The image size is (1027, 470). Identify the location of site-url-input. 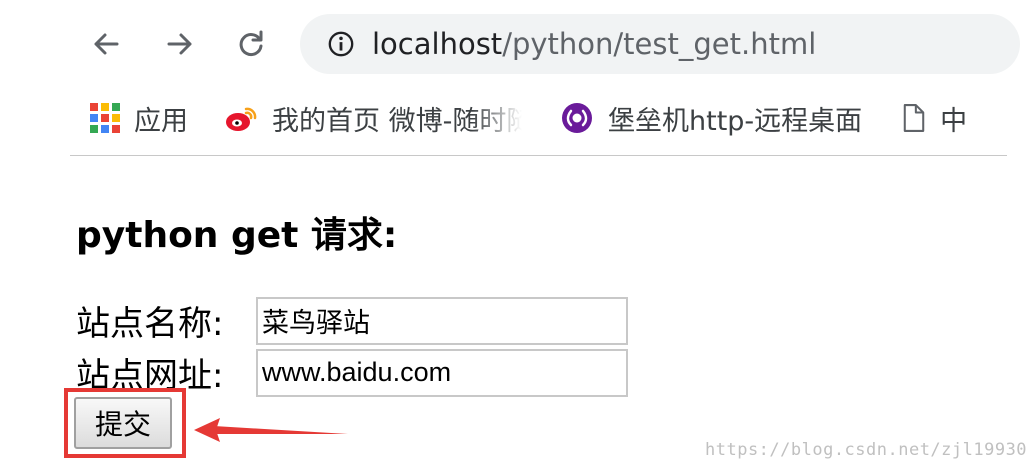
(442, 372).